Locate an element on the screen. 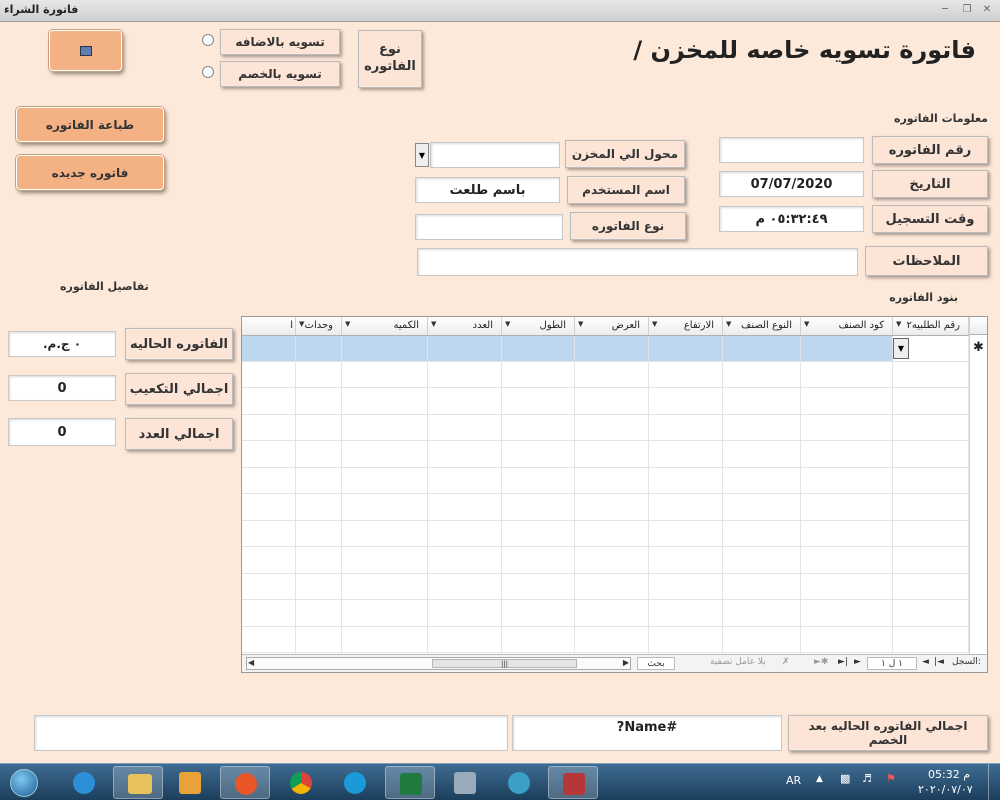 This screenshot has width=1000, height=800. date-field: 07/07/2020 is located at coordinates (791, 184).